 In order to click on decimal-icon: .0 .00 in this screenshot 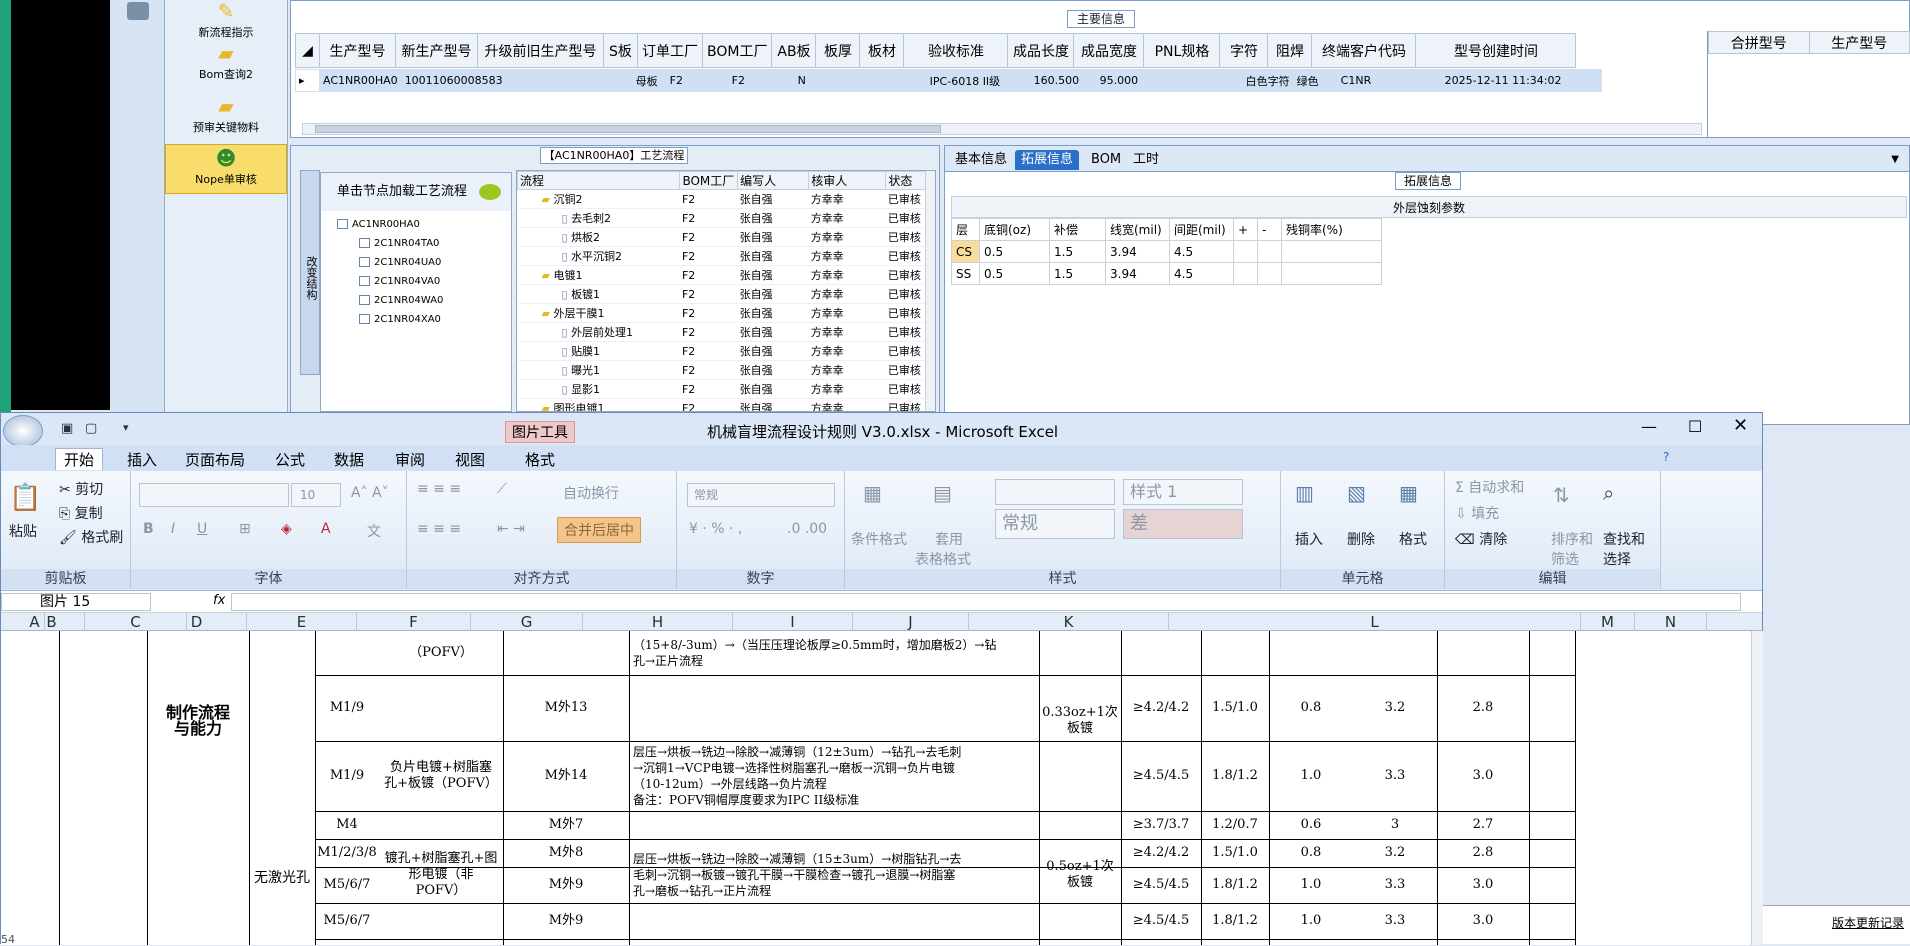, I will do `click(807, 529)`.